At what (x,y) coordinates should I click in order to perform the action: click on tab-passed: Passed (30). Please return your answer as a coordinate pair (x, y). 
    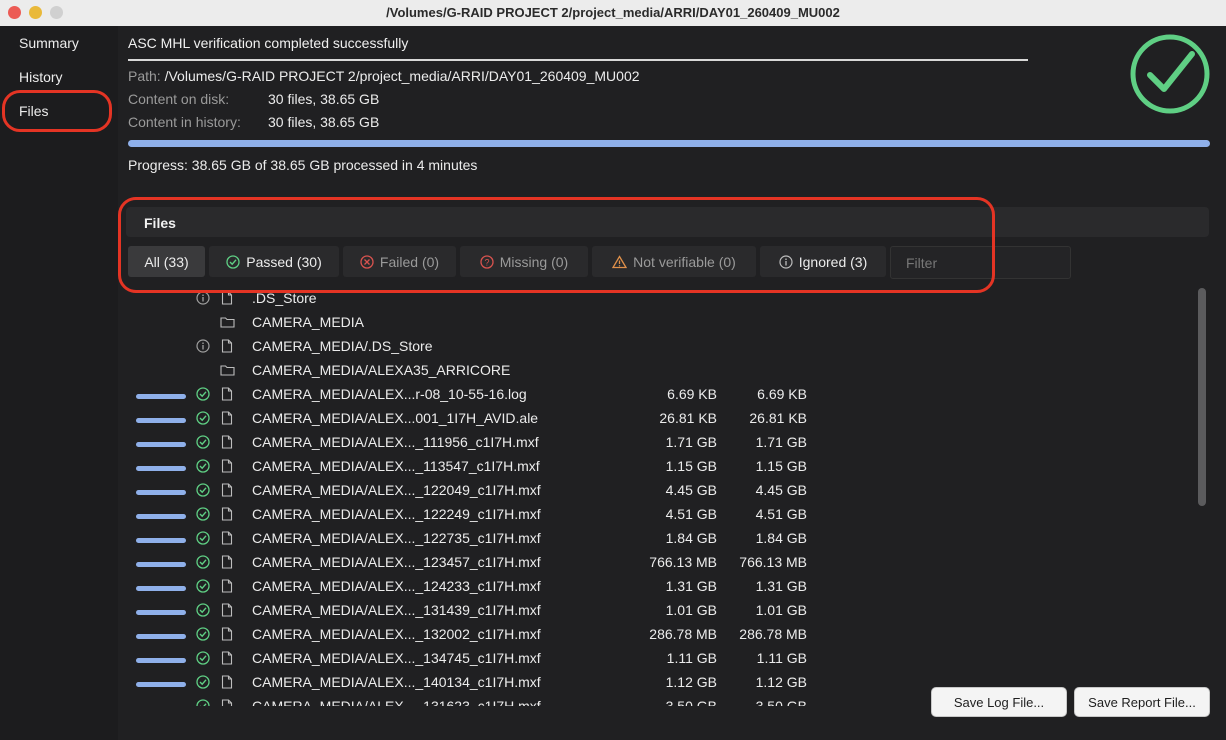
    Looking at the image, I should click on (274, 261).